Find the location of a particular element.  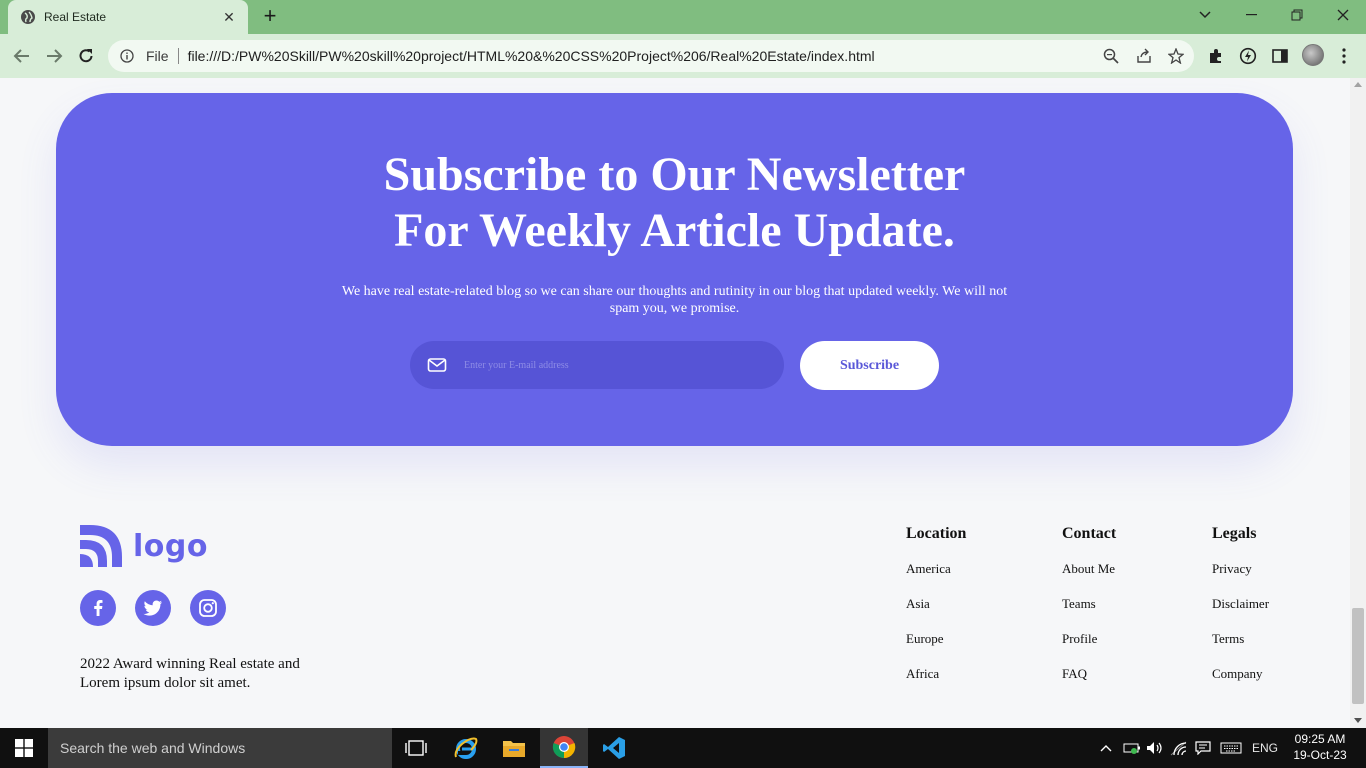

volume-icon is located at coordinates (1155, 748).